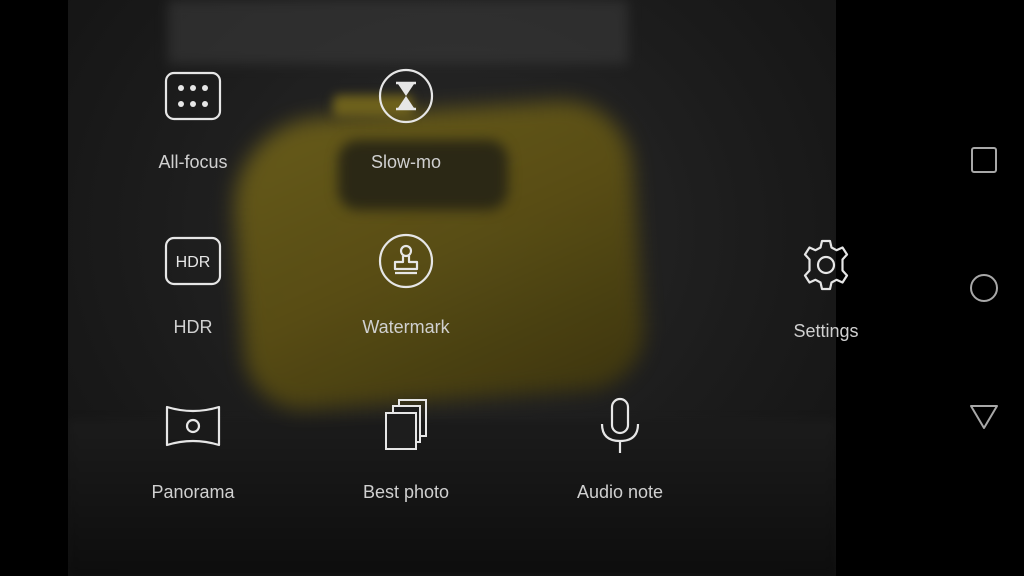 The width and height of the screenshot is (1024, 576). I want to click on gear-icon, so click(826, 265).